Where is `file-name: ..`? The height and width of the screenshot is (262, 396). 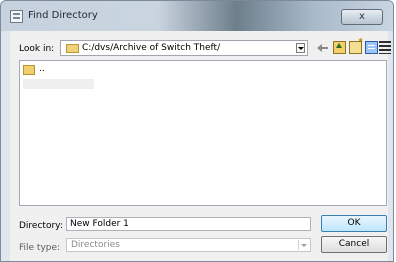 file-name: .. is located at coordinates (42, 69).